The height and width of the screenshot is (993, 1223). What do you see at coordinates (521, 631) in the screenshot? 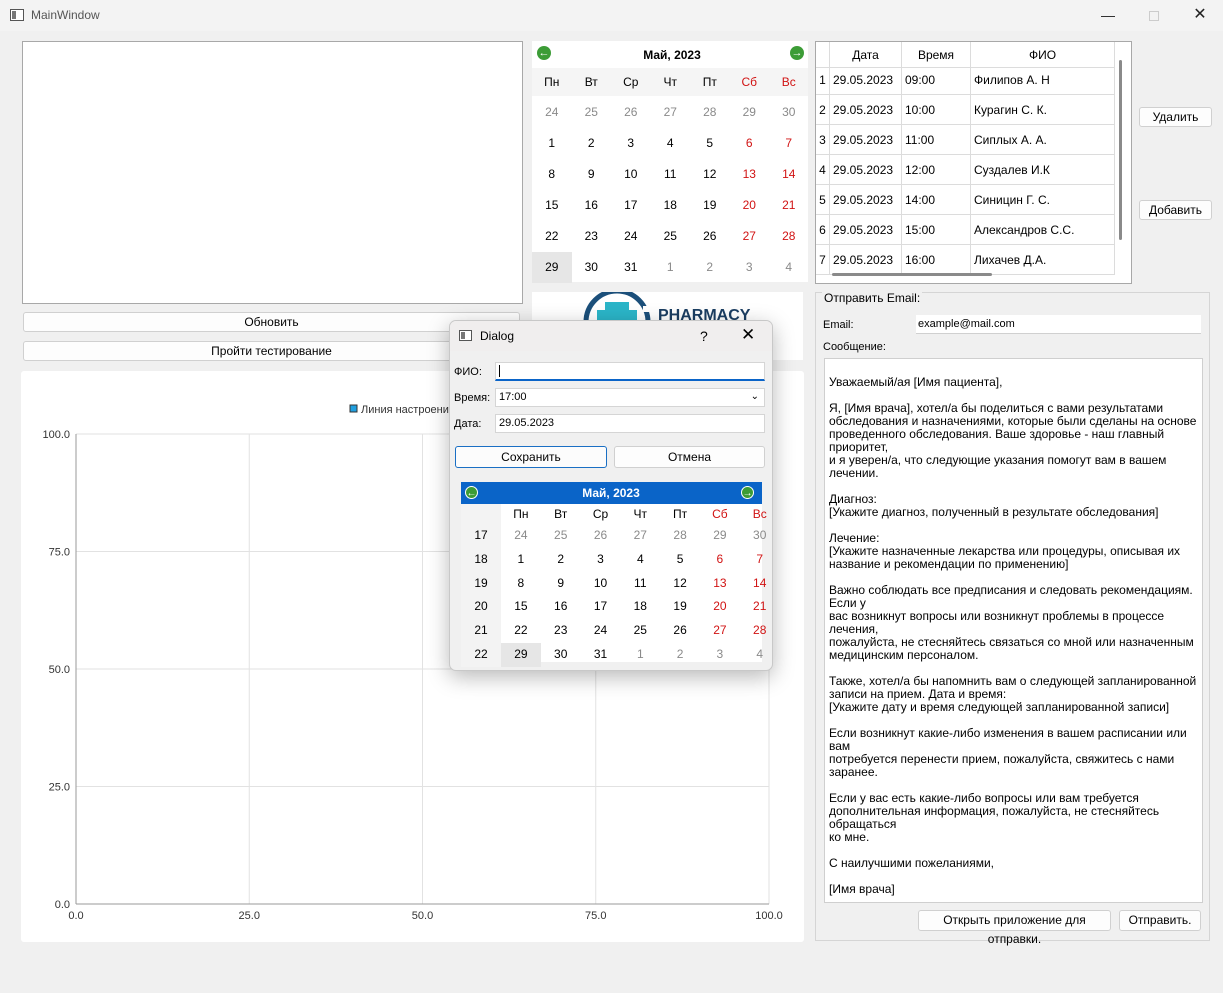
I see `dialog-calendar-day: 22` at bounding box center [521, 631].